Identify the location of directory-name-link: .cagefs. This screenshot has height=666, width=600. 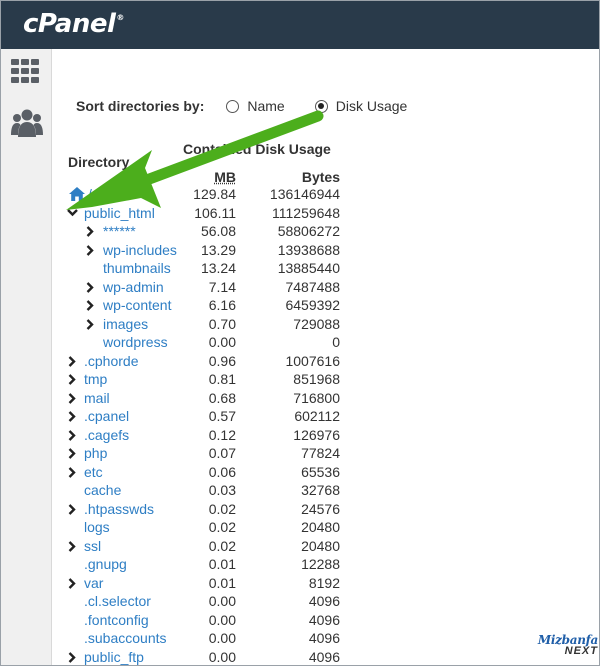
(106, 435).